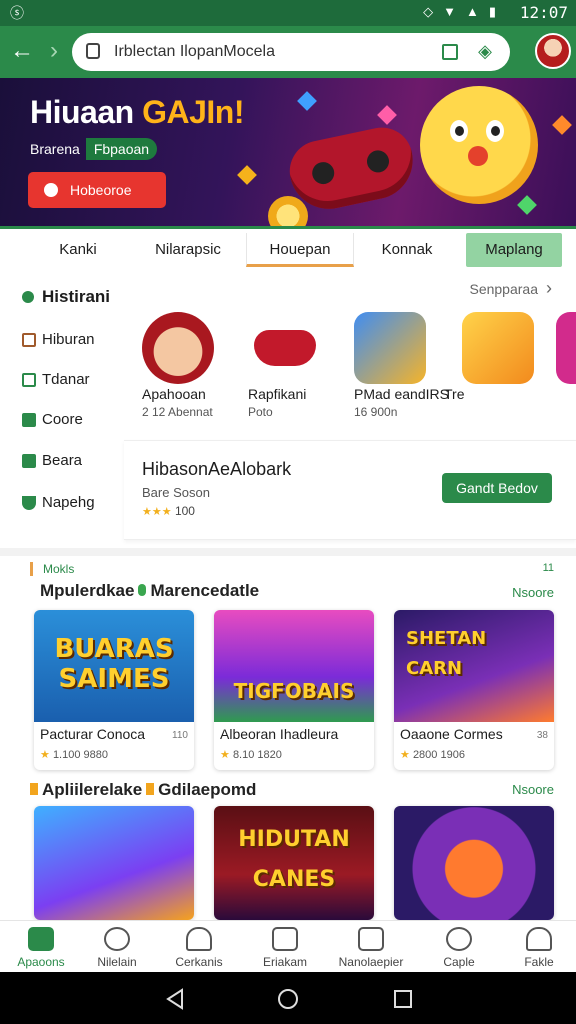 This screenshot has height=1024, width=576. What do you see at coordinates (403, 999) in the screenshot?
I see `recents-icon` at bounding box center [403, 999].